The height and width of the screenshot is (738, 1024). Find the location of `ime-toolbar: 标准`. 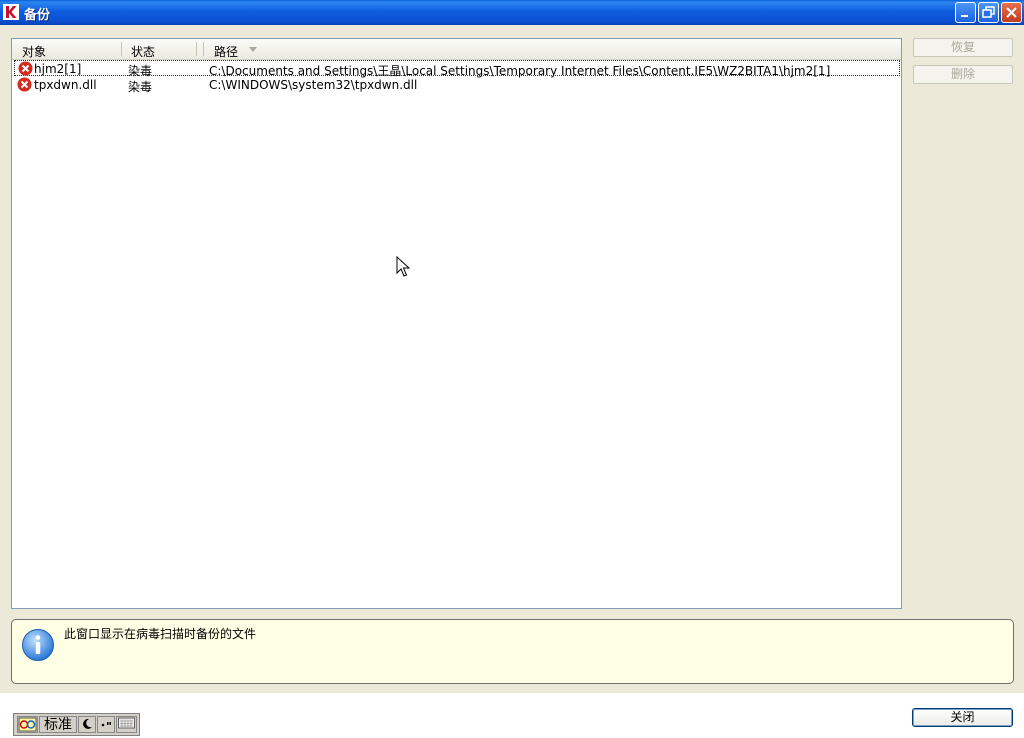

ime-toolbar: 标准 is located at coordinates (76, 724).